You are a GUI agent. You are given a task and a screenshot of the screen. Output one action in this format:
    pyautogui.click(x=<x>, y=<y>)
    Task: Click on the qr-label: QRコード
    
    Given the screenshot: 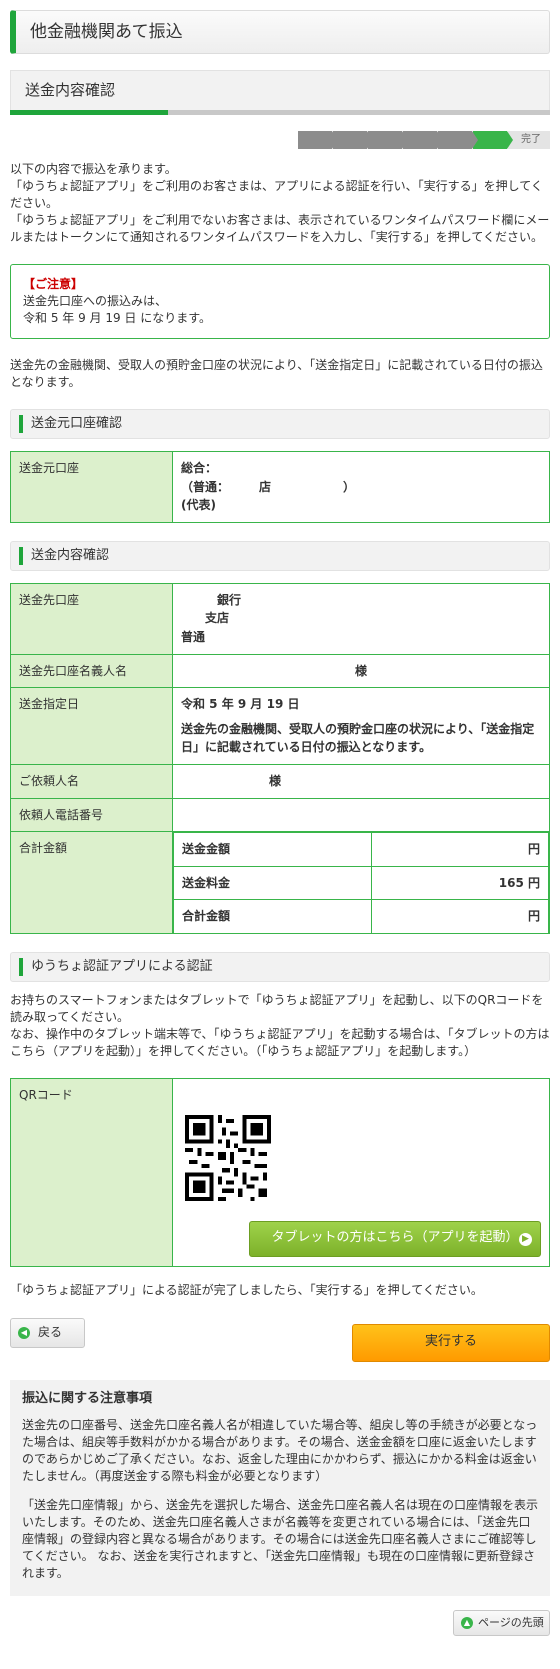 What is the action you would take?
    pyautogui.click(x=91, y=1172)
    